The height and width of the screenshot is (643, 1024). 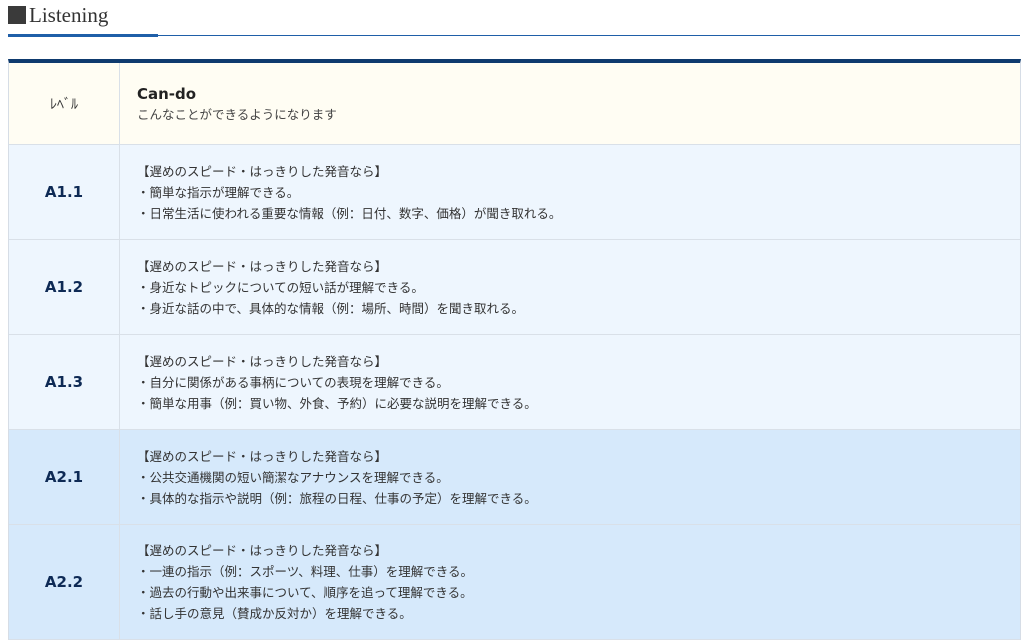 I want to click on cando-item: ・身近なトピックについての短い話が理解できる。, so click(x=280, y=287).